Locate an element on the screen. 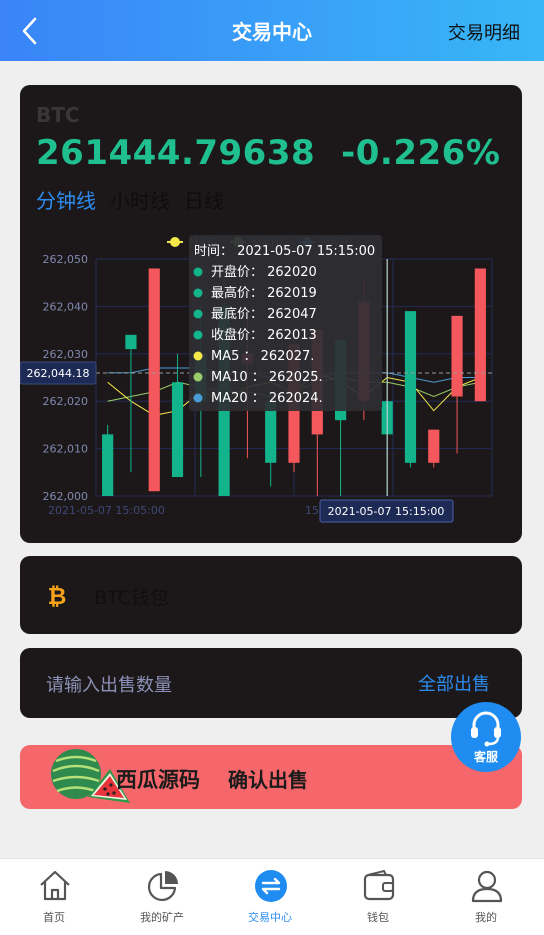  tooltip-row: 开盘价： 262020 is located at coordinates (264, 272).